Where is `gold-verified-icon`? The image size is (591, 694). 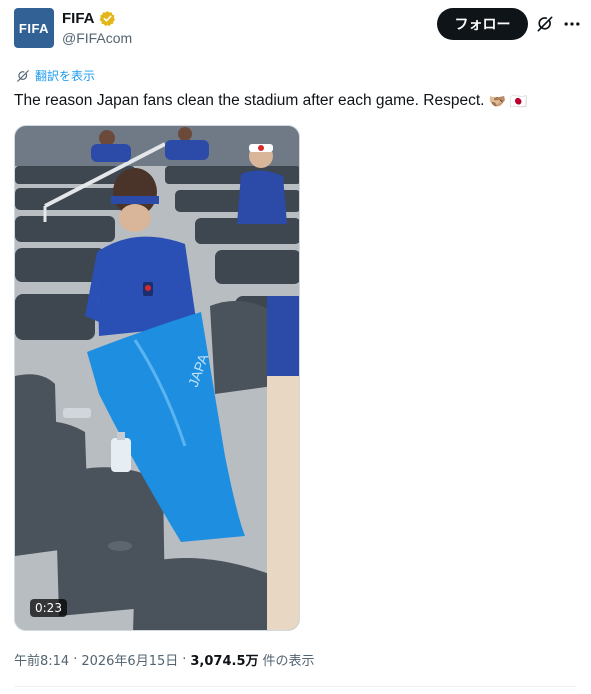
gold-verified-icon is located at coordinates (107, 18).